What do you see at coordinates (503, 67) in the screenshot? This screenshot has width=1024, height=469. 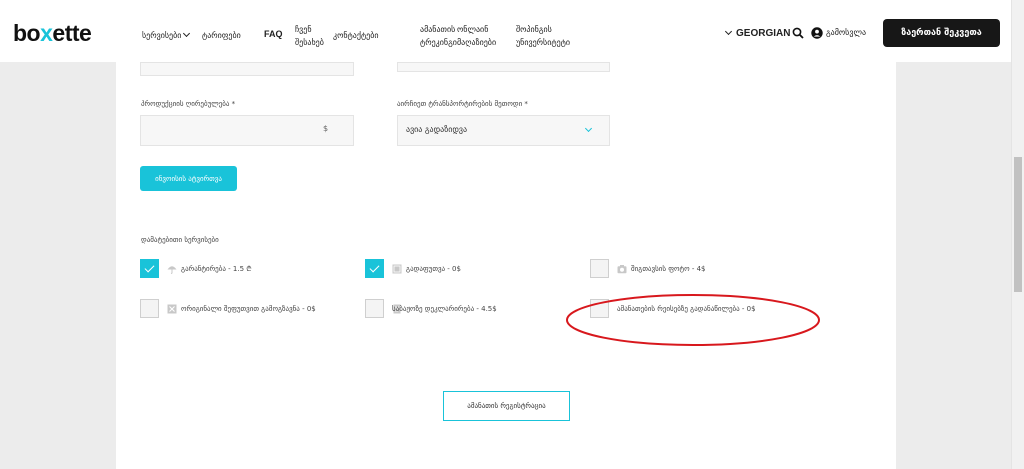 I see `cut-off-input-right` at bounding box center [503, 67].